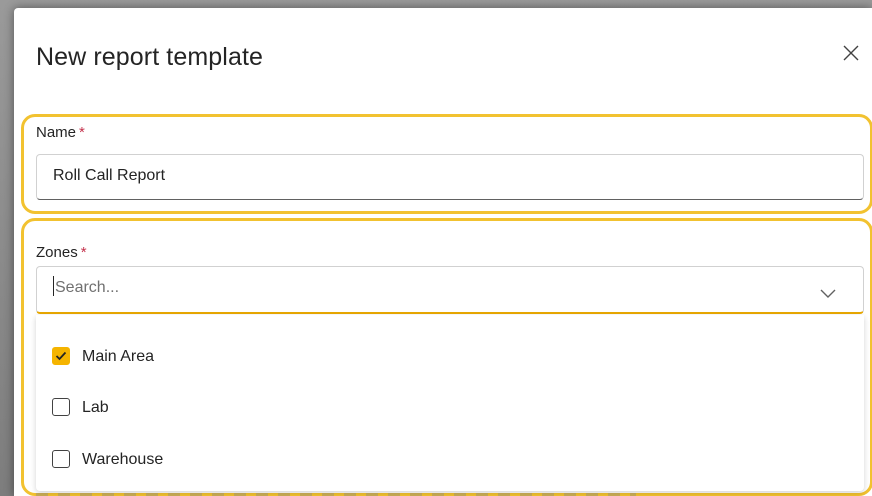  I want to click on checkmark-icon, so click(61, 356).